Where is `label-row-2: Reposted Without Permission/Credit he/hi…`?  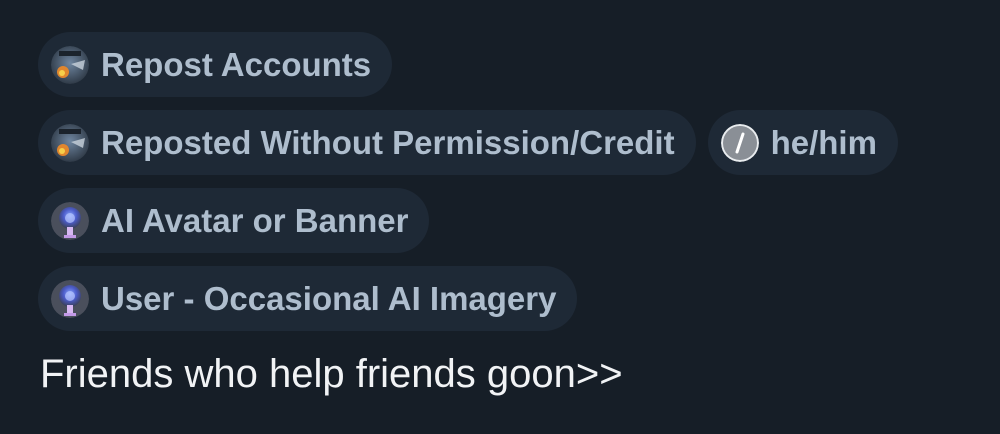
label-row-2: Reposted Without Permission/Credit he/hi… is located at coordinates (468, 142).